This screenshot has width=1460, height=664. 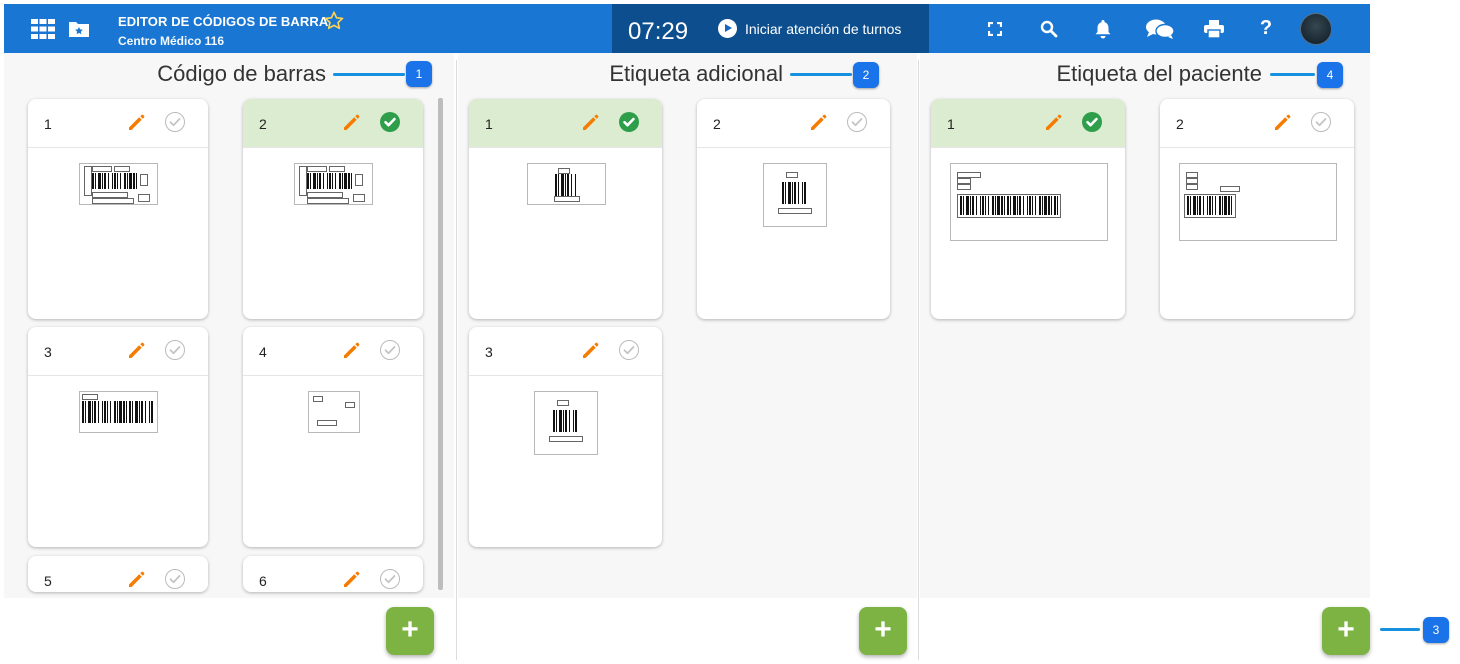 What do you see at coordinates (241, 73) in the screenshot?
I see `panel-title: Código de barras` at bounding box center [241, 73].